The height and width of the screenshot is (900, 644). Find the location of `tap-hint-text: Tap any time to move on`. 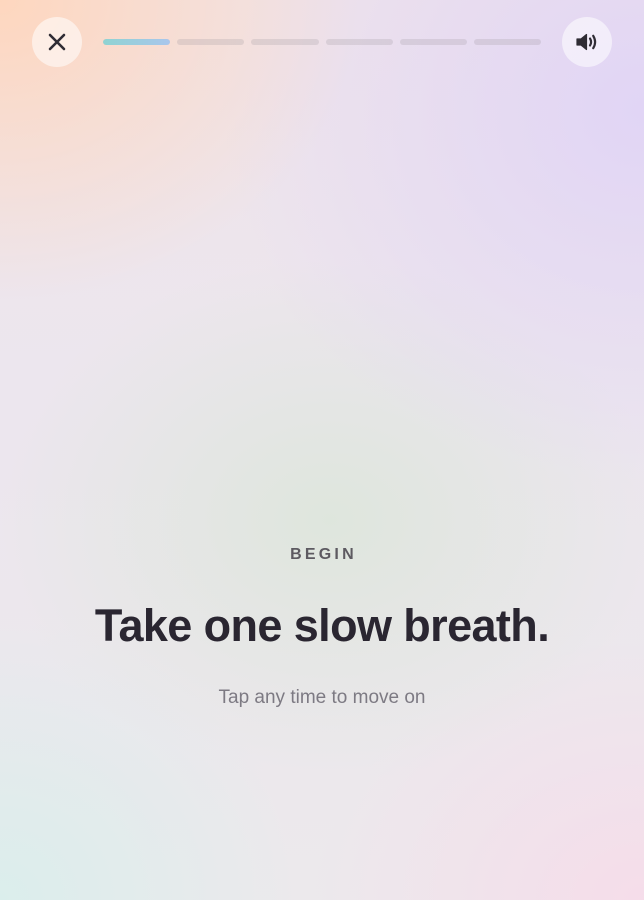

tap-hint-text: Tap any time to move on is located at coordinates (322, 697).